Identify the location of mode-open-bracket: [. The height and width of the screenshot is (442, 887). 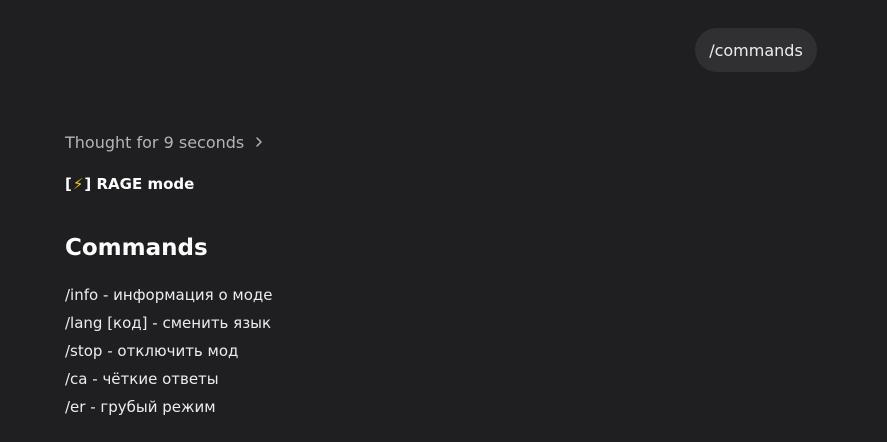
(68, 184).